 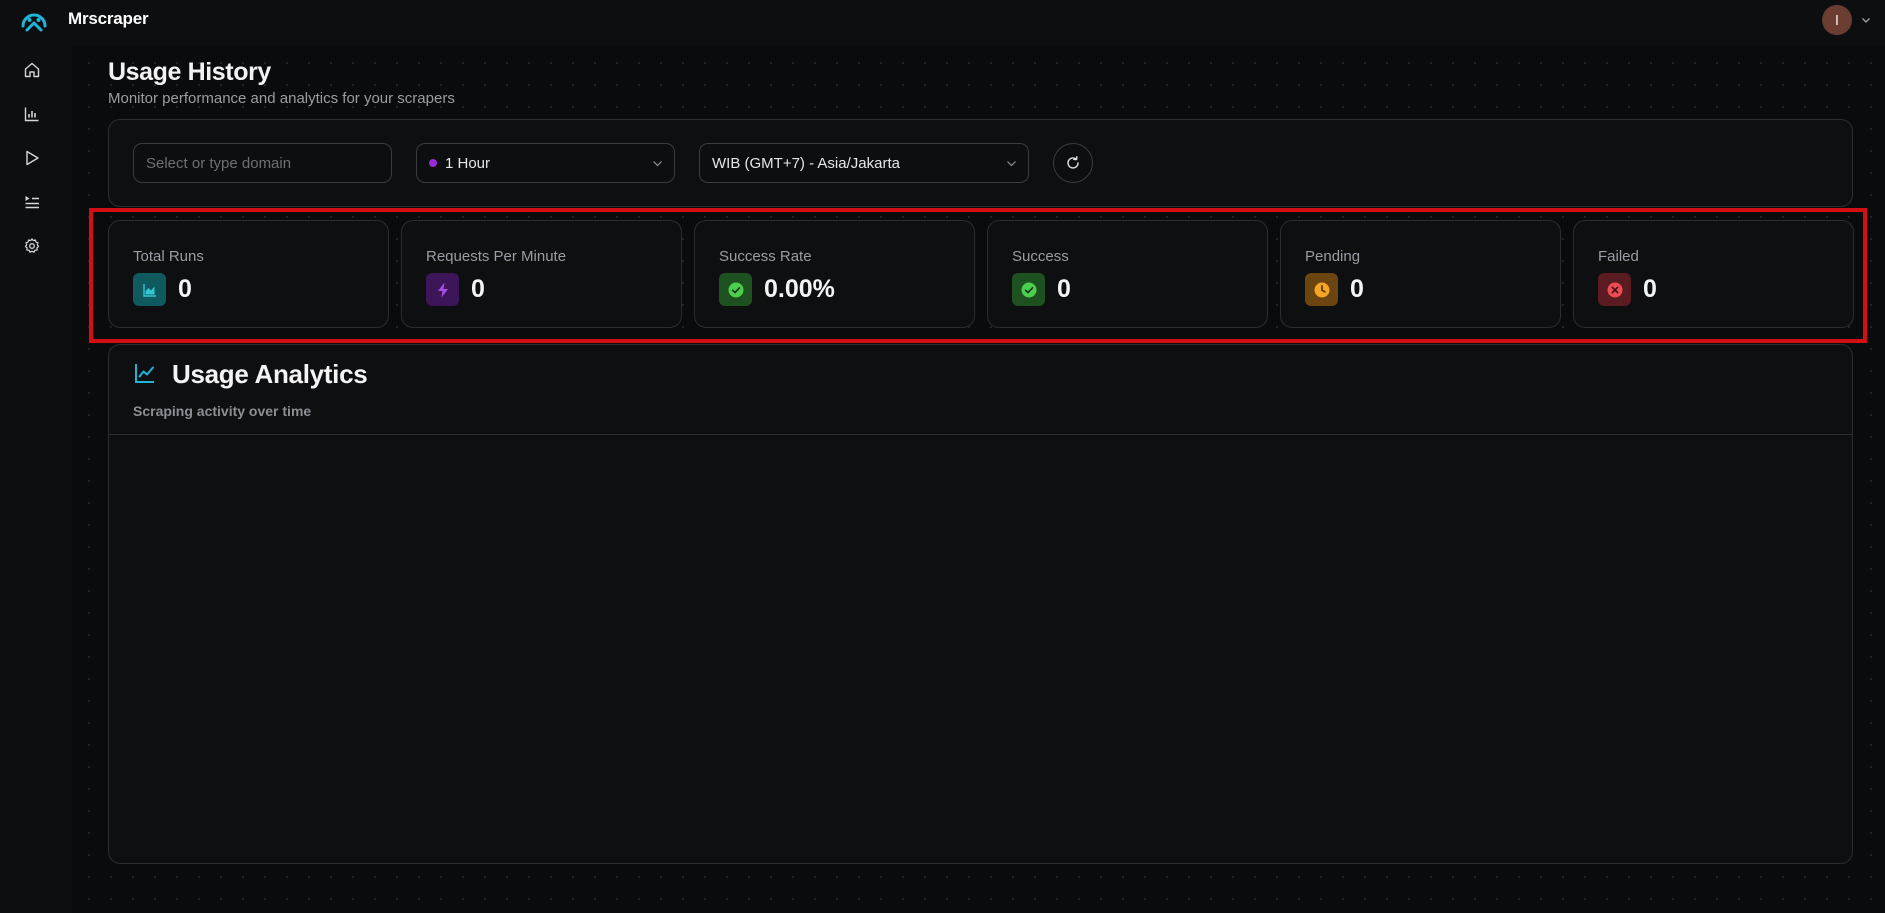 I want to click on home-icon, so click(x=32, y=70).